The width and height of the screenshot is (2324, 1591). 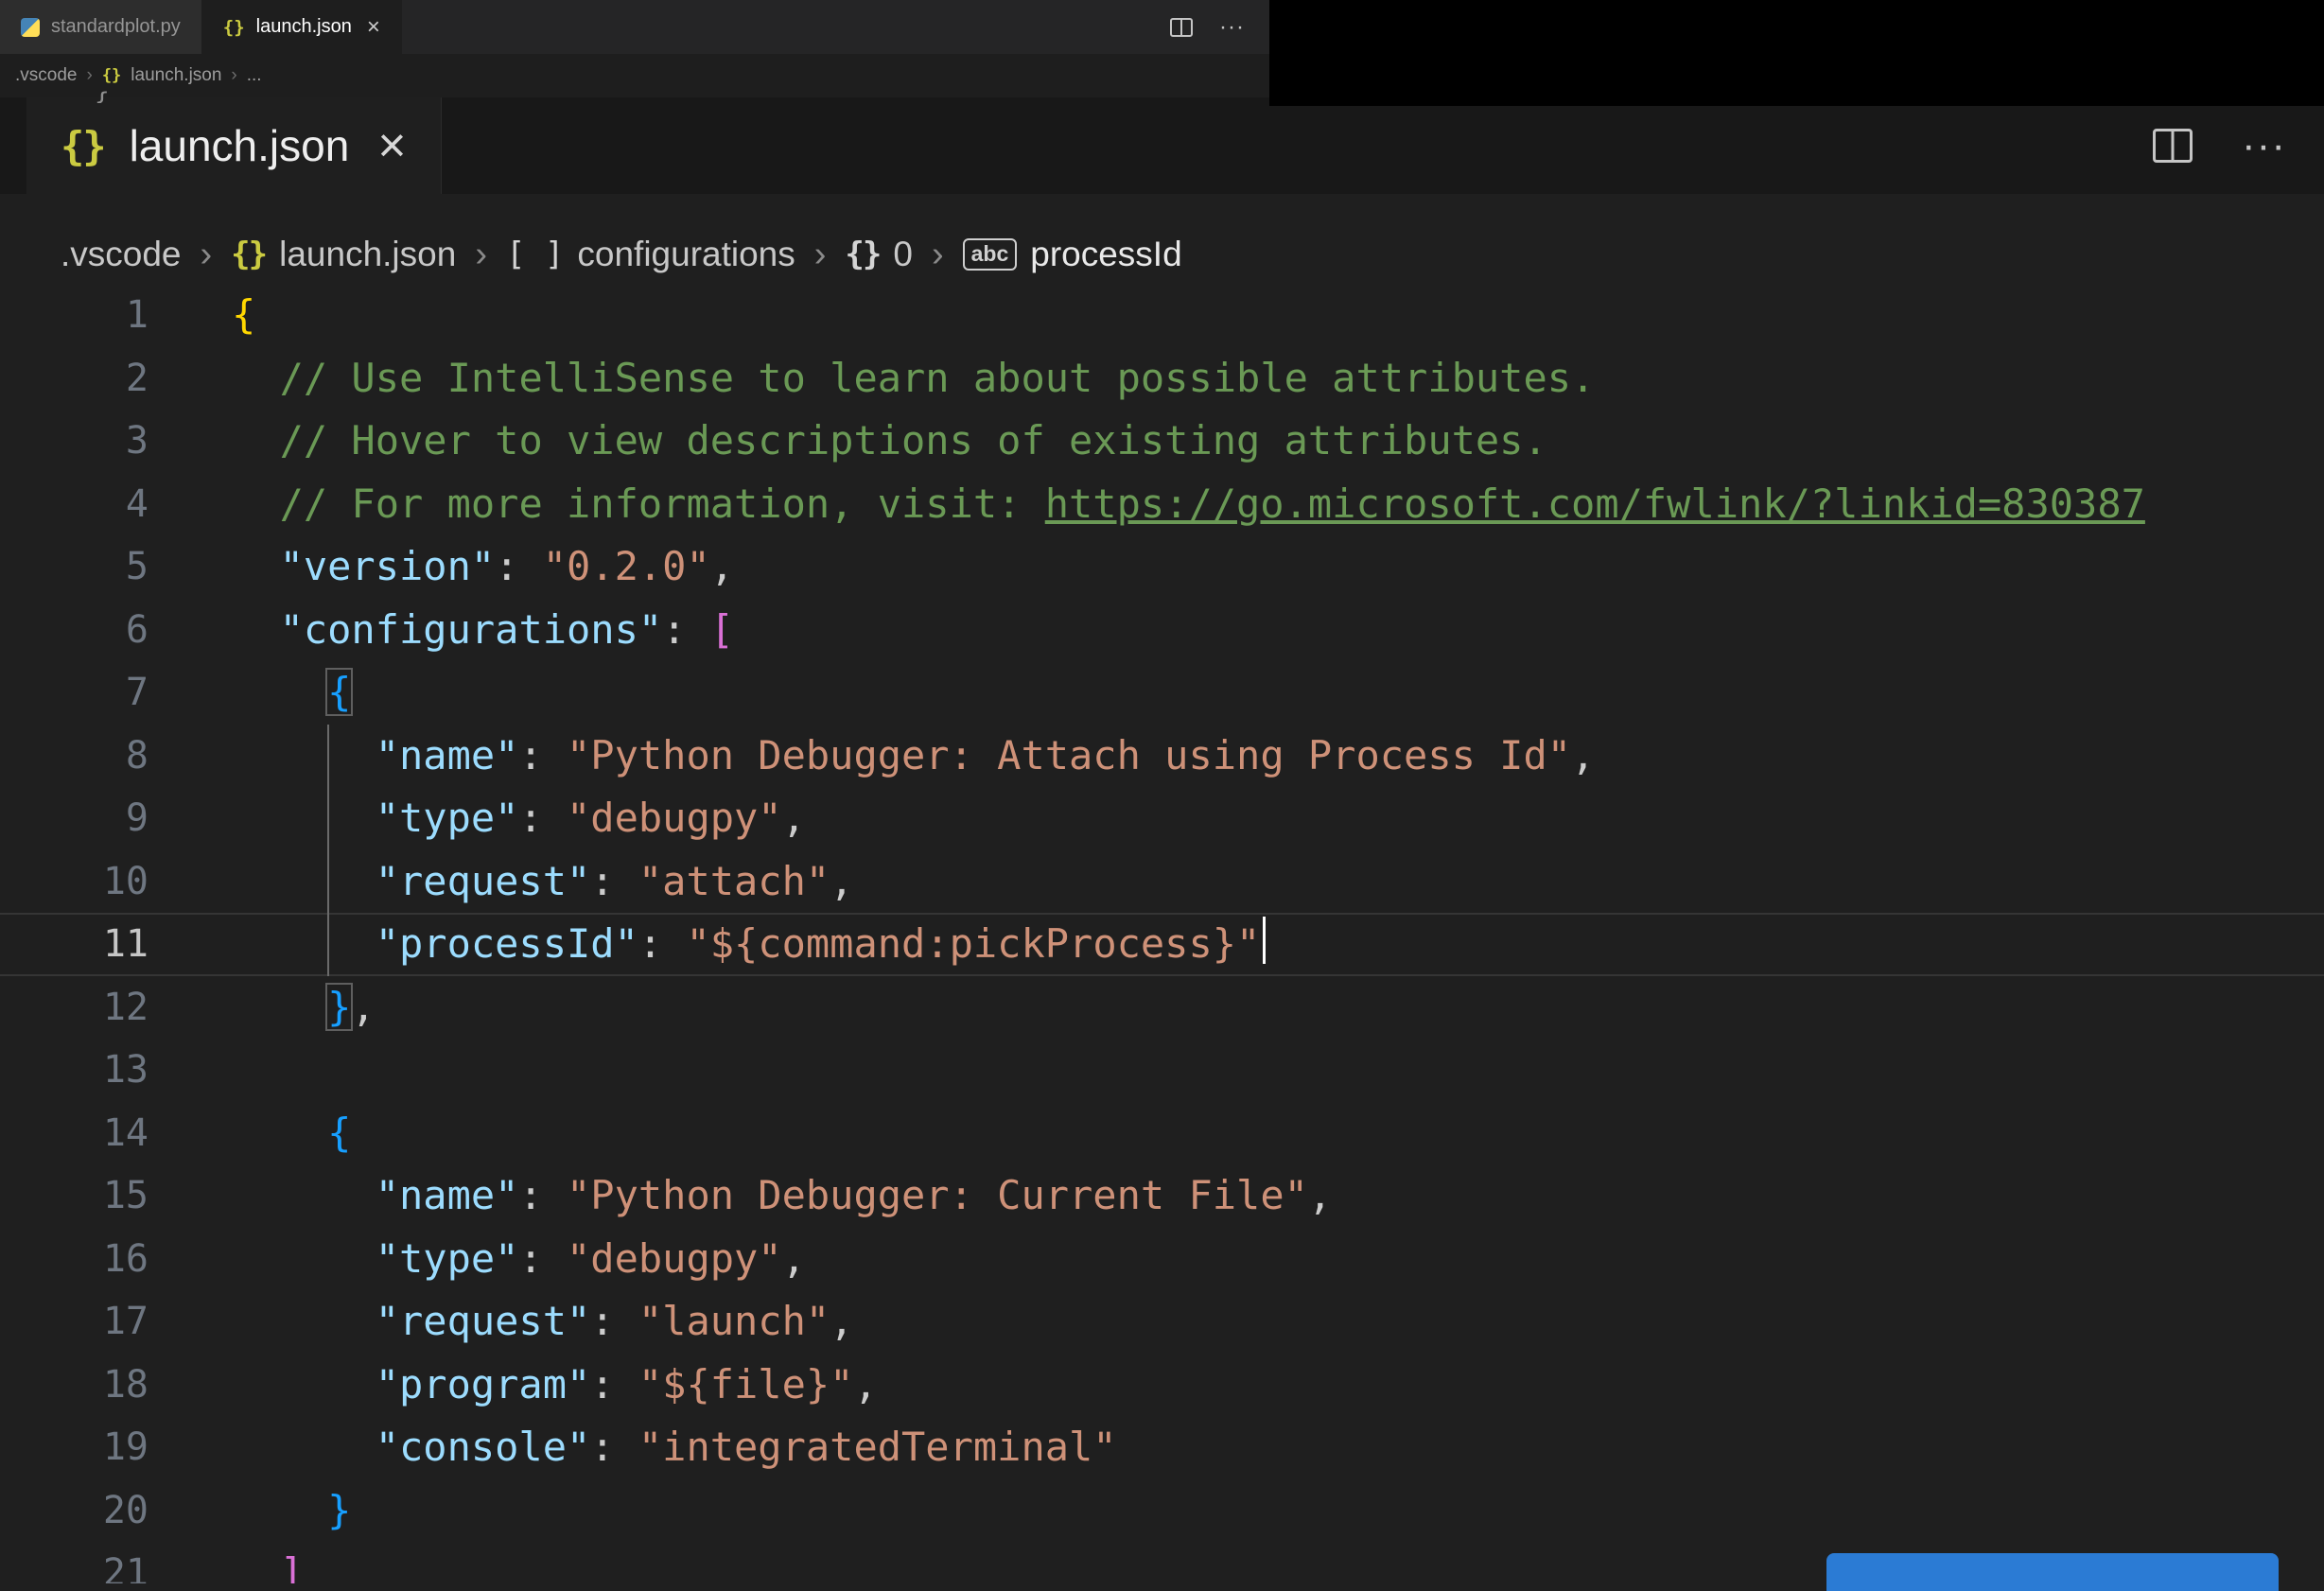 I want to click on code-token: }, so click(x=339, y=1510).